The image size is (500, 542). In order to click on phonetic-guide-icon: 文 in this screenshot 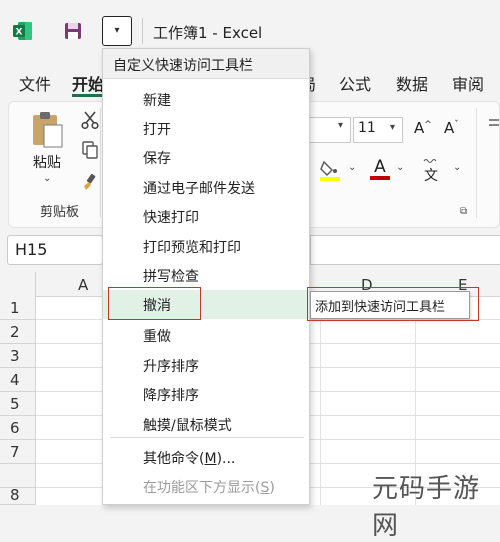, I will do `click(432, 170)`.